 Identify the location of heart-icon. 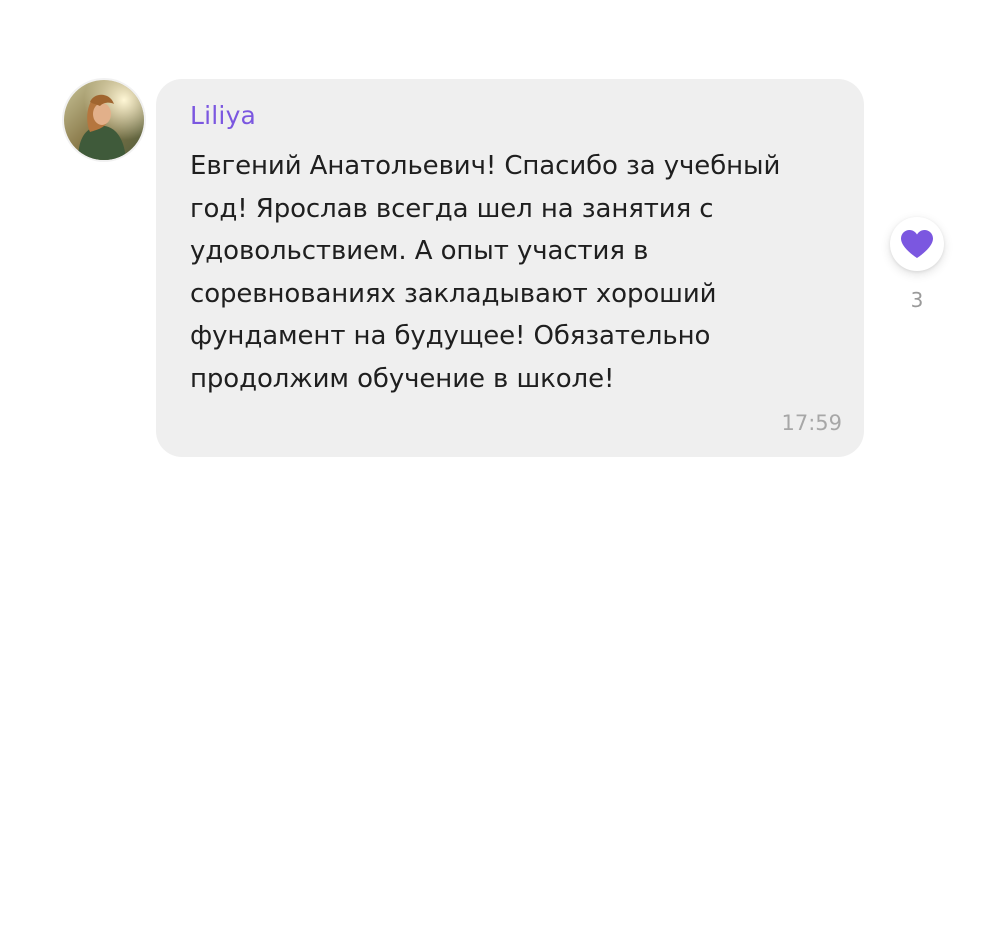
(917, 244).